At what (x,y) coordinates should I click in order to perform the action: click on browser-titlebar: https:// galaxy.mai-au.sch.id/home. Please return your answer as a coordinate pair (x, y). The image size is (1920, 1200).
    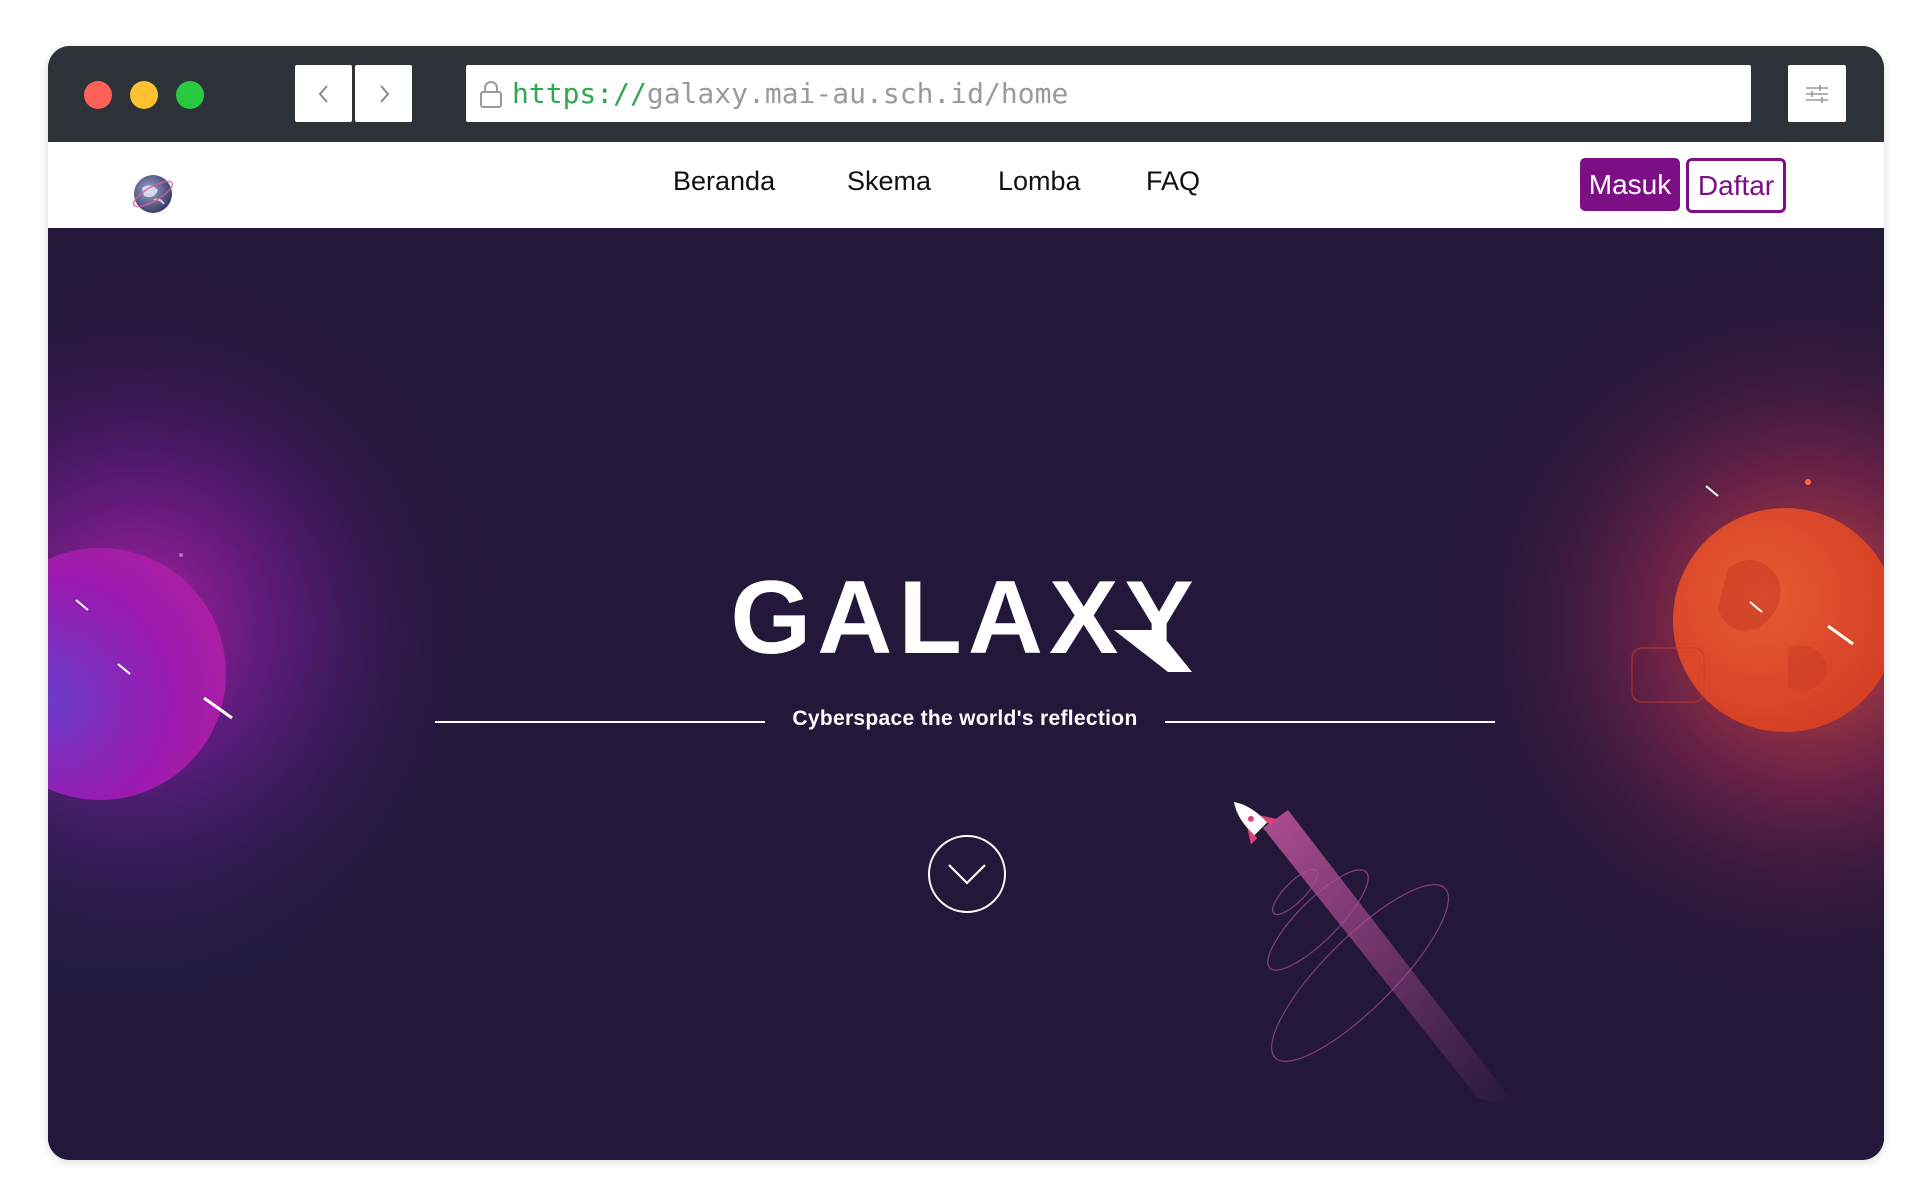
    Looking at the image, I should click on (966, 94).